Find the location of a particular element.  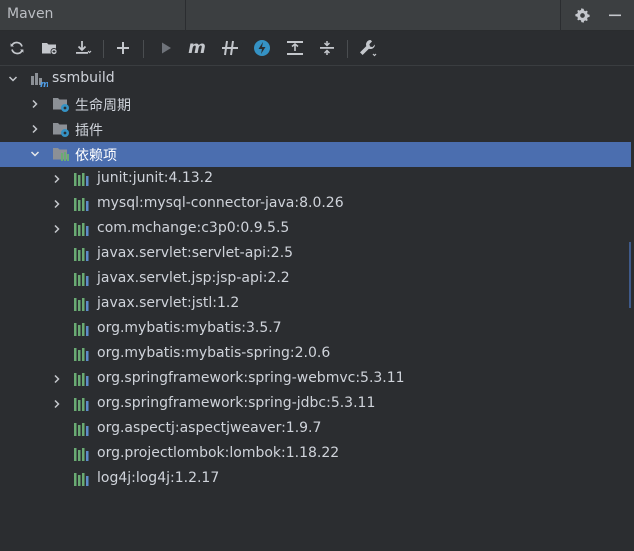

dependency-row: org.mybatis:mybatis-spring:2.0.6 is located at coordinates (315, 354).